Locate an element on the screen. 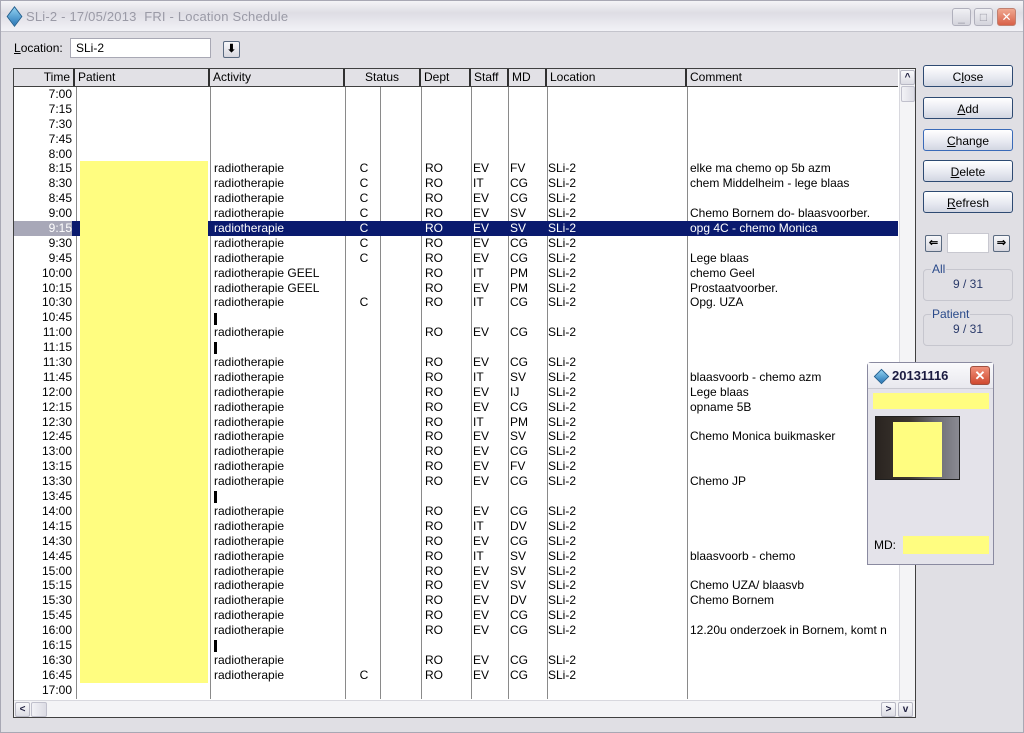 The height and width of the screenshot is (733, 1024). table-row: 10:45 is located at coordinates (456, 318).